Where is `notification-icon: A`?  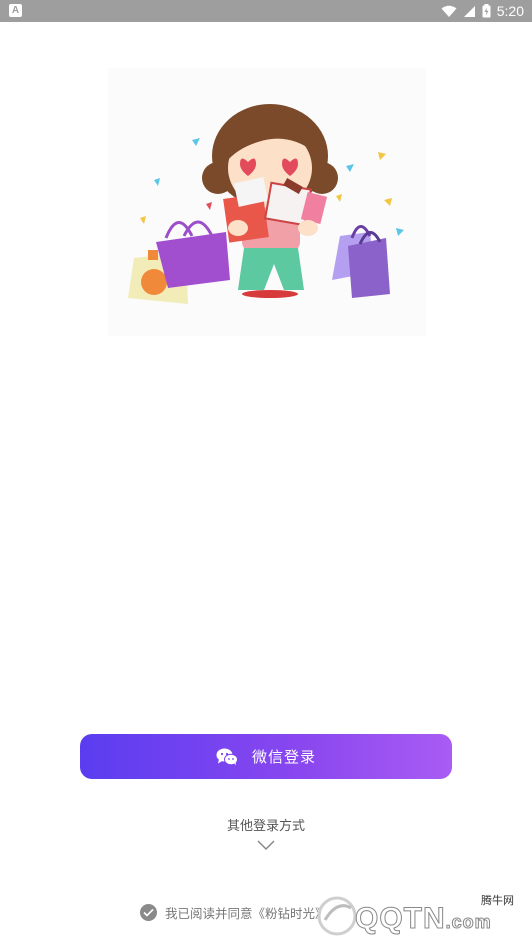
notification-icon: A is located at coordinates (15, 10).